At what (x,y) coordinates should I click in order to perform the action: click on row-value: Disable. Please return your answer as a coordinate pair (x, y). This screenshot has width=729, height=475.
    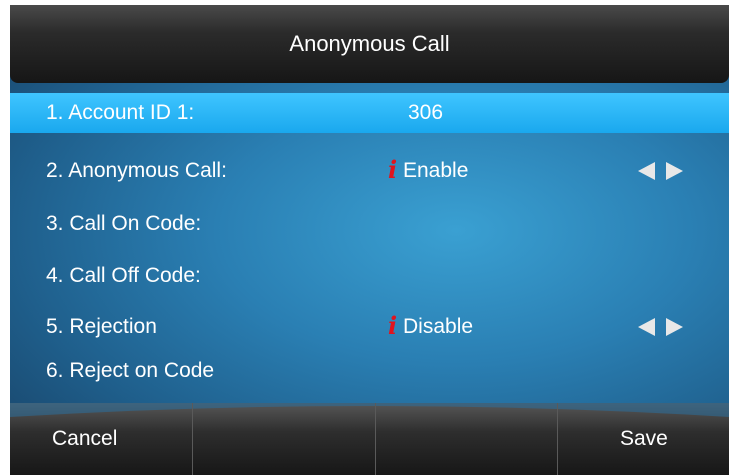
    Looking at the image, I should click on (438, 326).